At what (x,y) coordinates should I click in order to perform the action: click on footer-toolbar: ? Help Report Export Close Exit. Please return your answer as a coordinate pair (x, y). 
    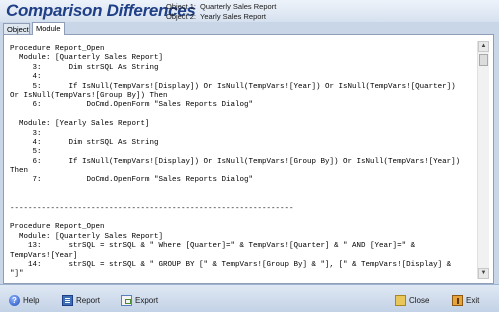
    Looking at the image, I should click on (249, 298).